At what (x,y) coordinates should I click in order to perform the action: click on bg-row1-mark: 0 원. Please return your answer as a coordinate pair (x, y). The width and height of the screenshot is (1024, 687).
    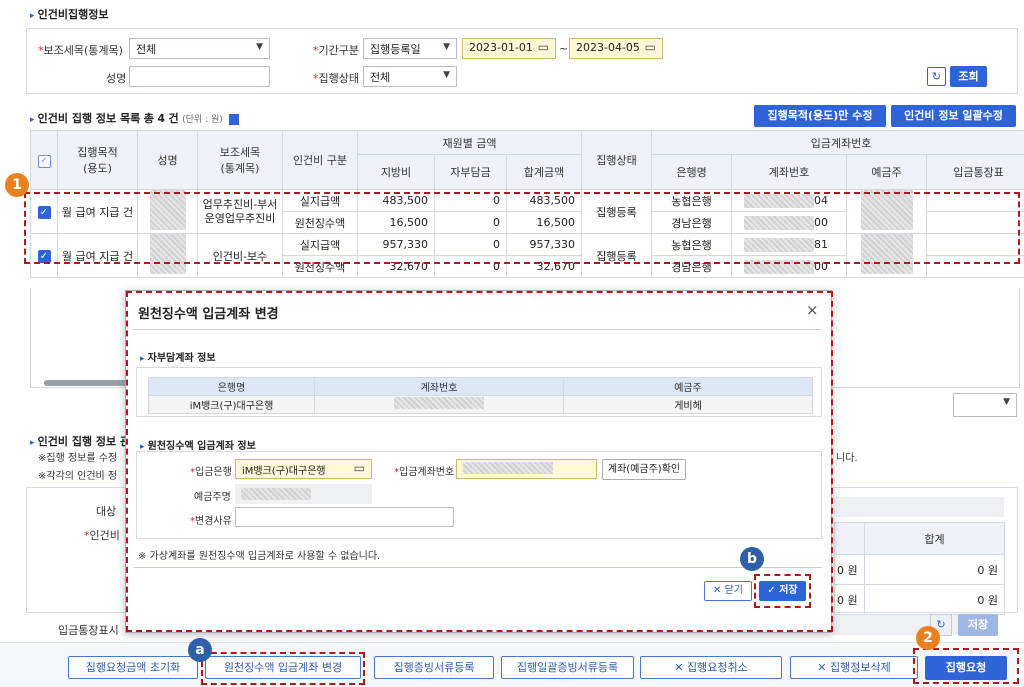
    Looking at the image, I should click on (849, 569).